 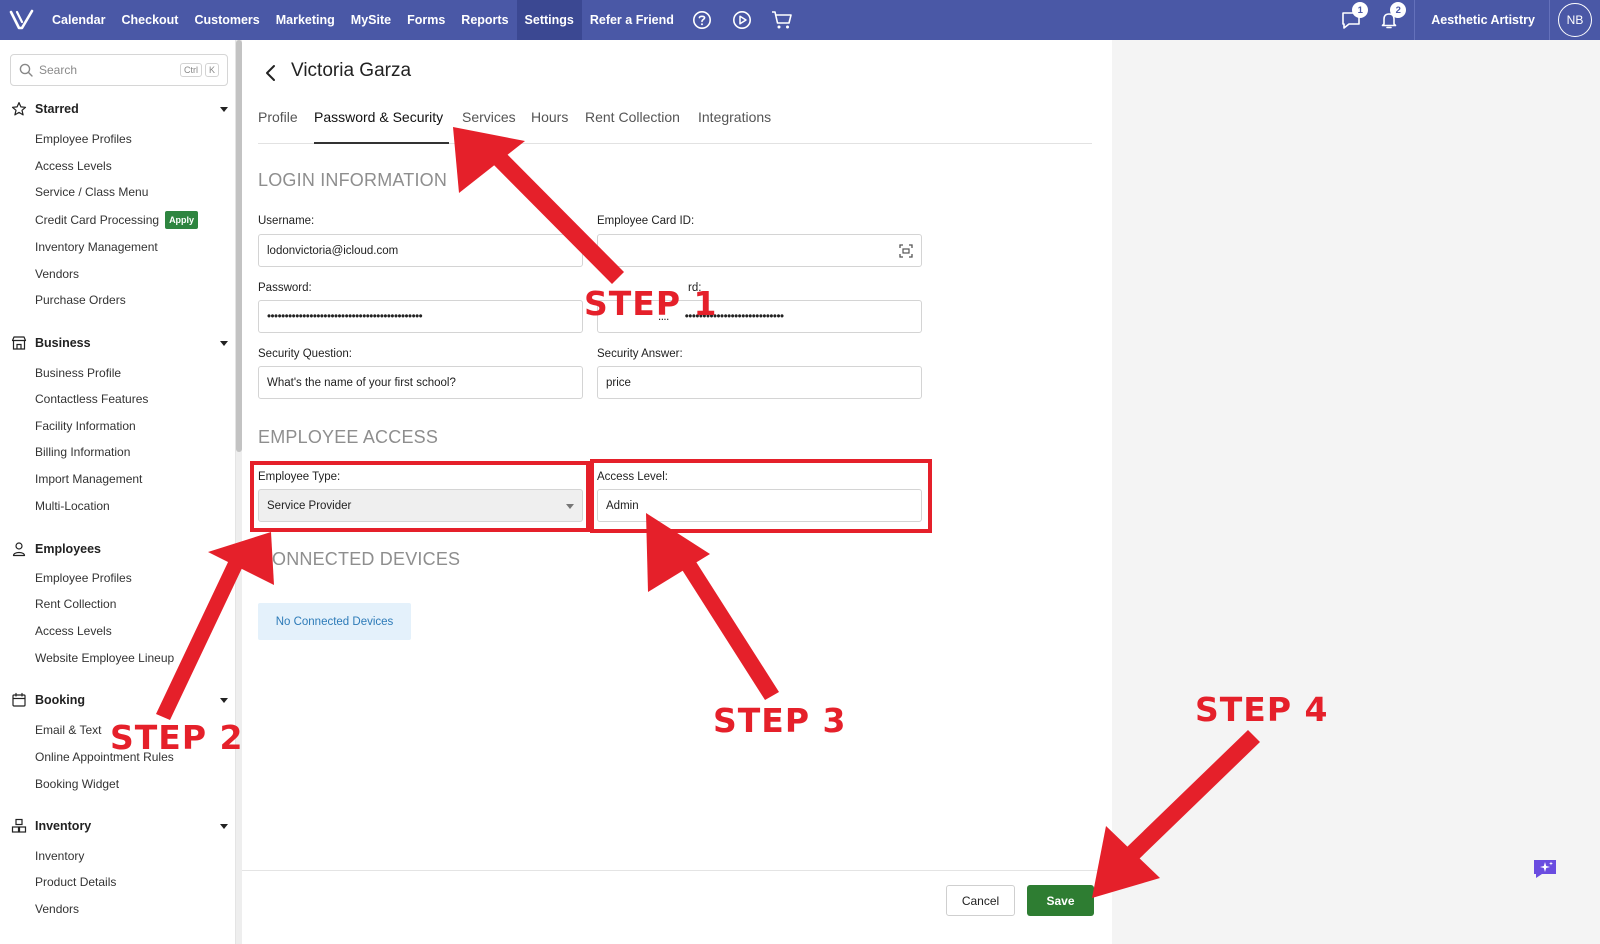 I want to click on section-business: Business, so click(x=119, y=343).